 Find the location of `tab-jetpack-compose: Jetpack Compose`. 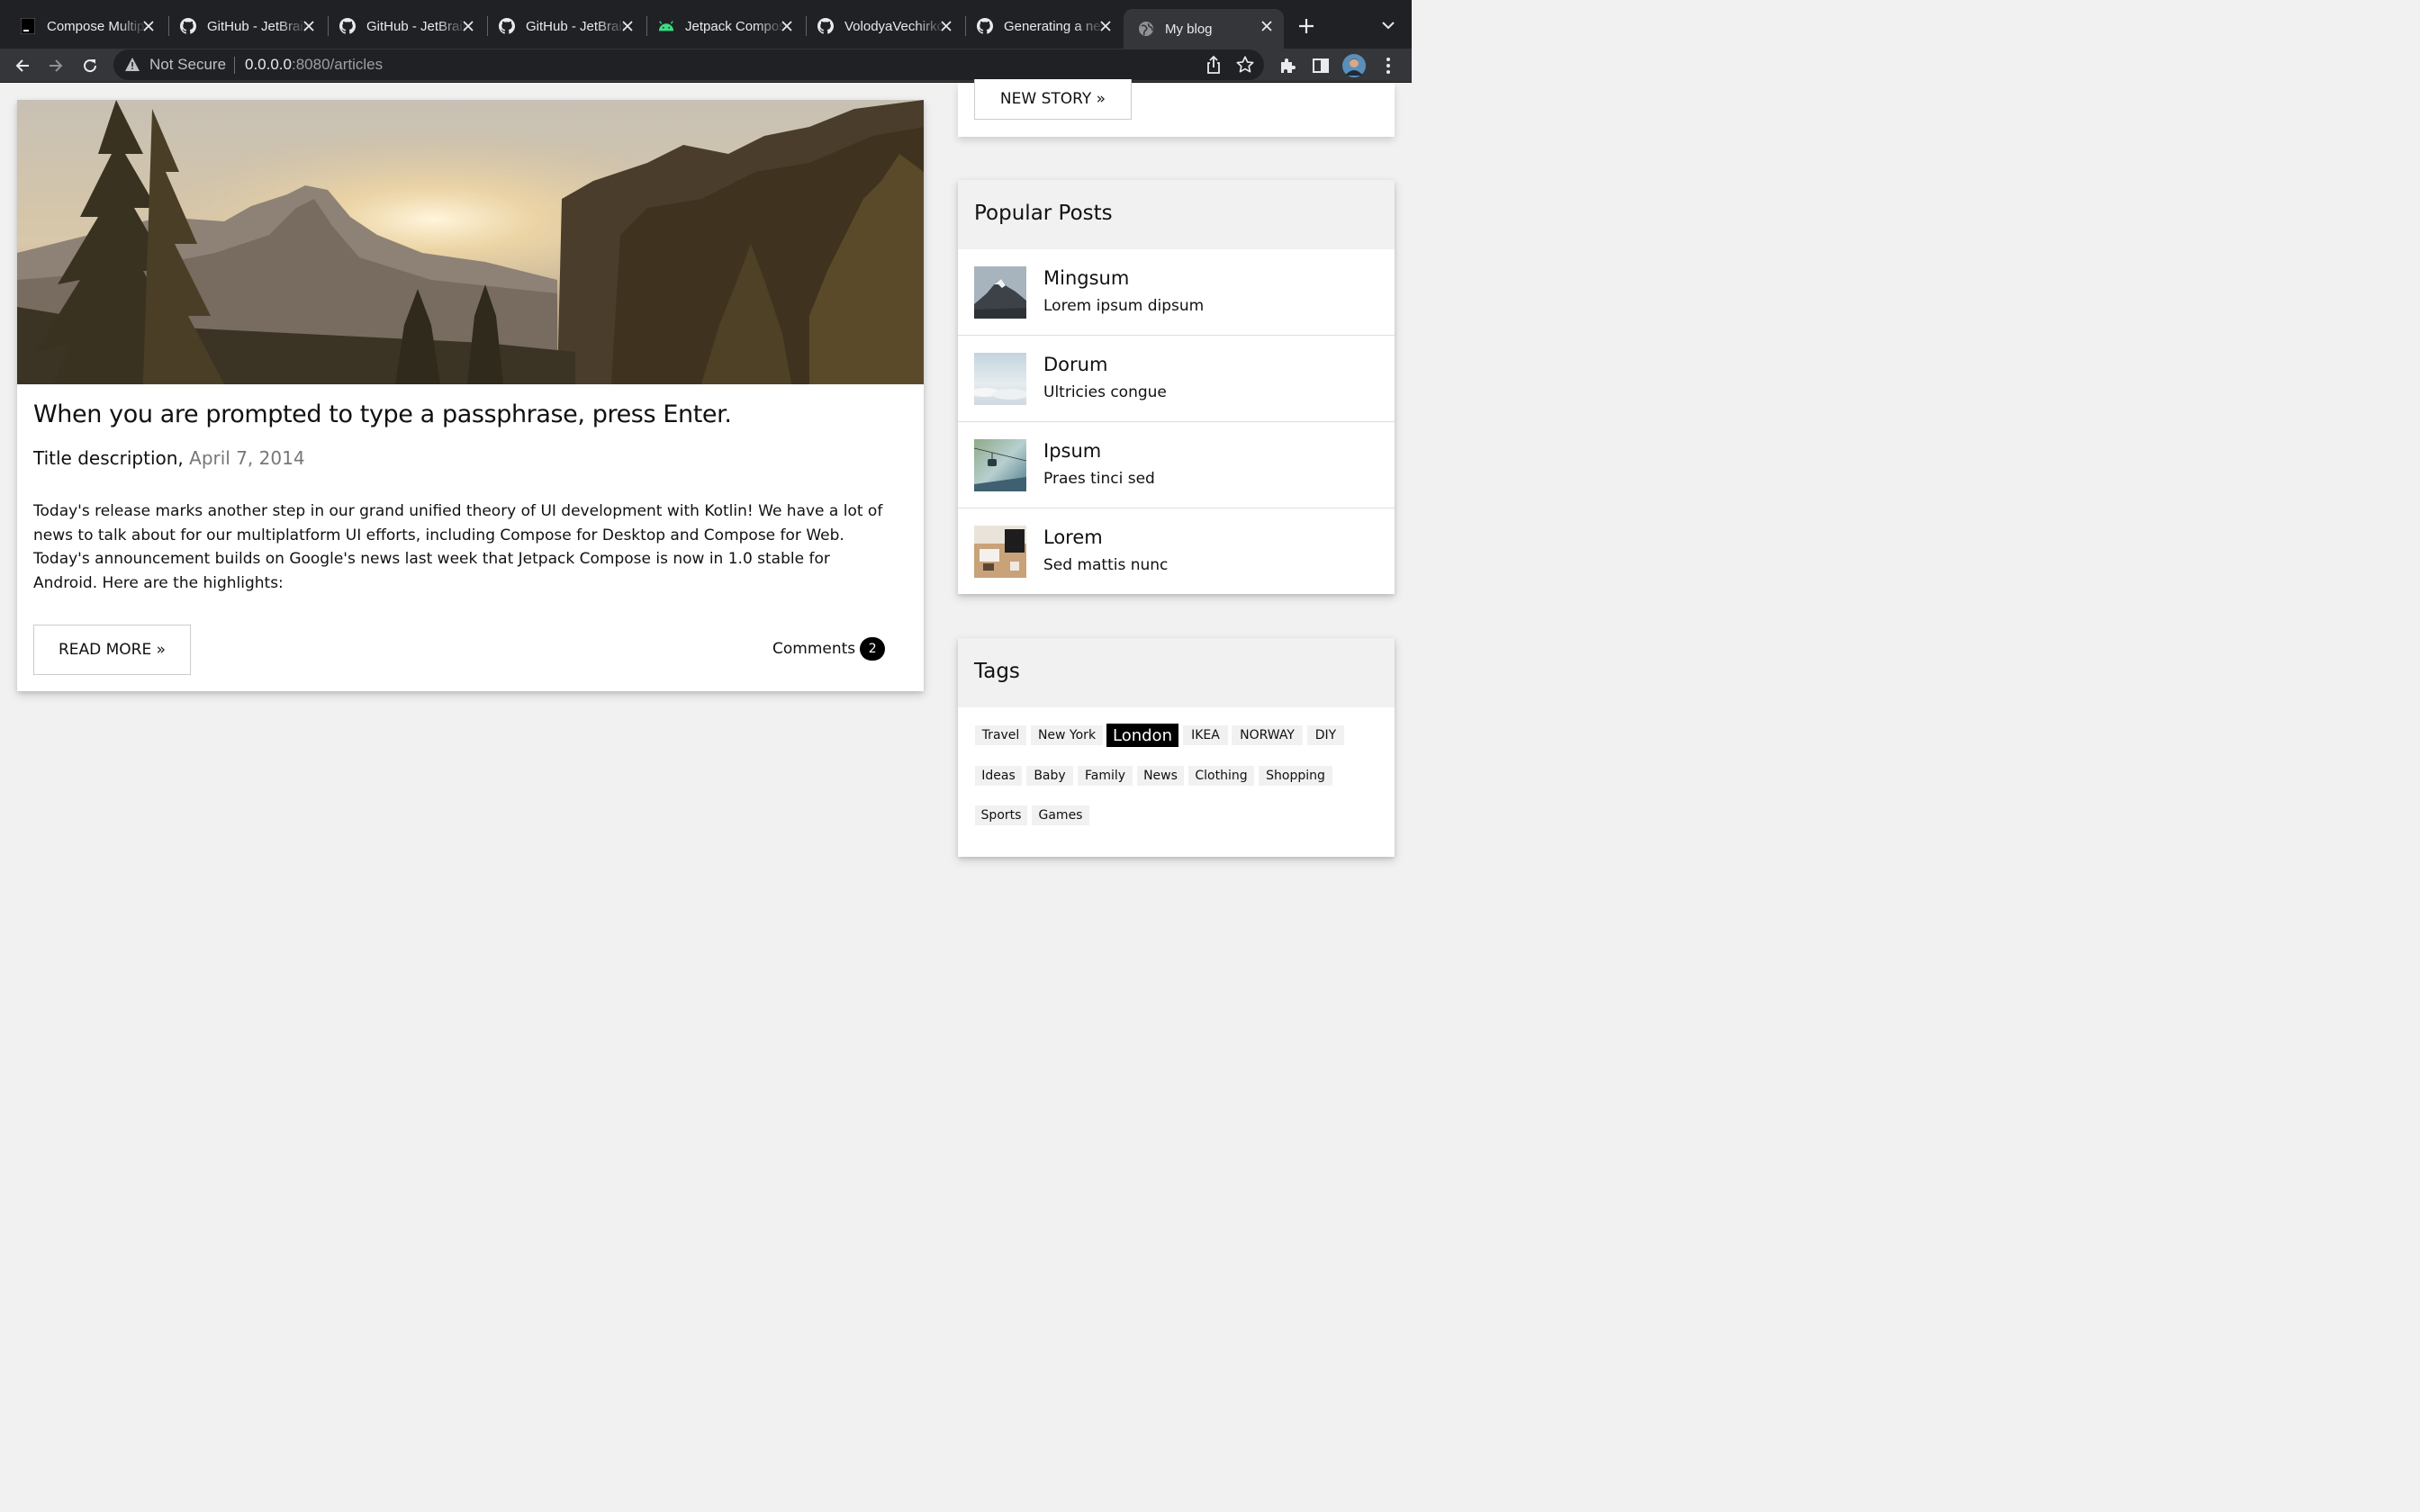

tab-jetpack-compose: Jetpack Compose is located at coordinates (724, 26).